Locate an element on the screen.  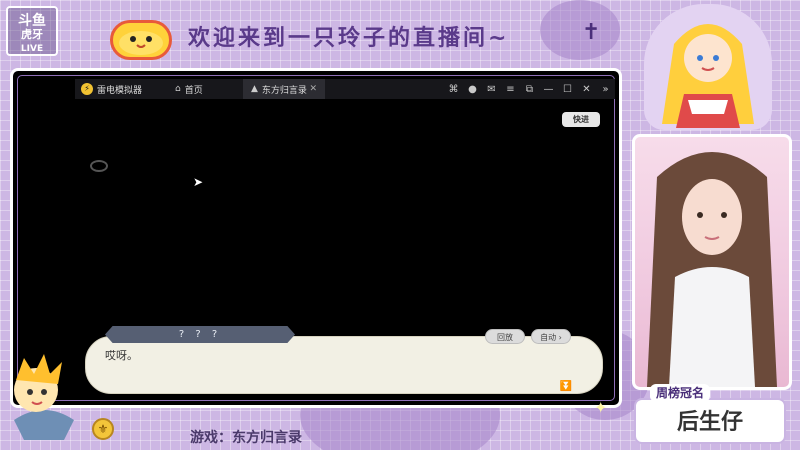
user-icon: ● is located at coordinates (472, 89).